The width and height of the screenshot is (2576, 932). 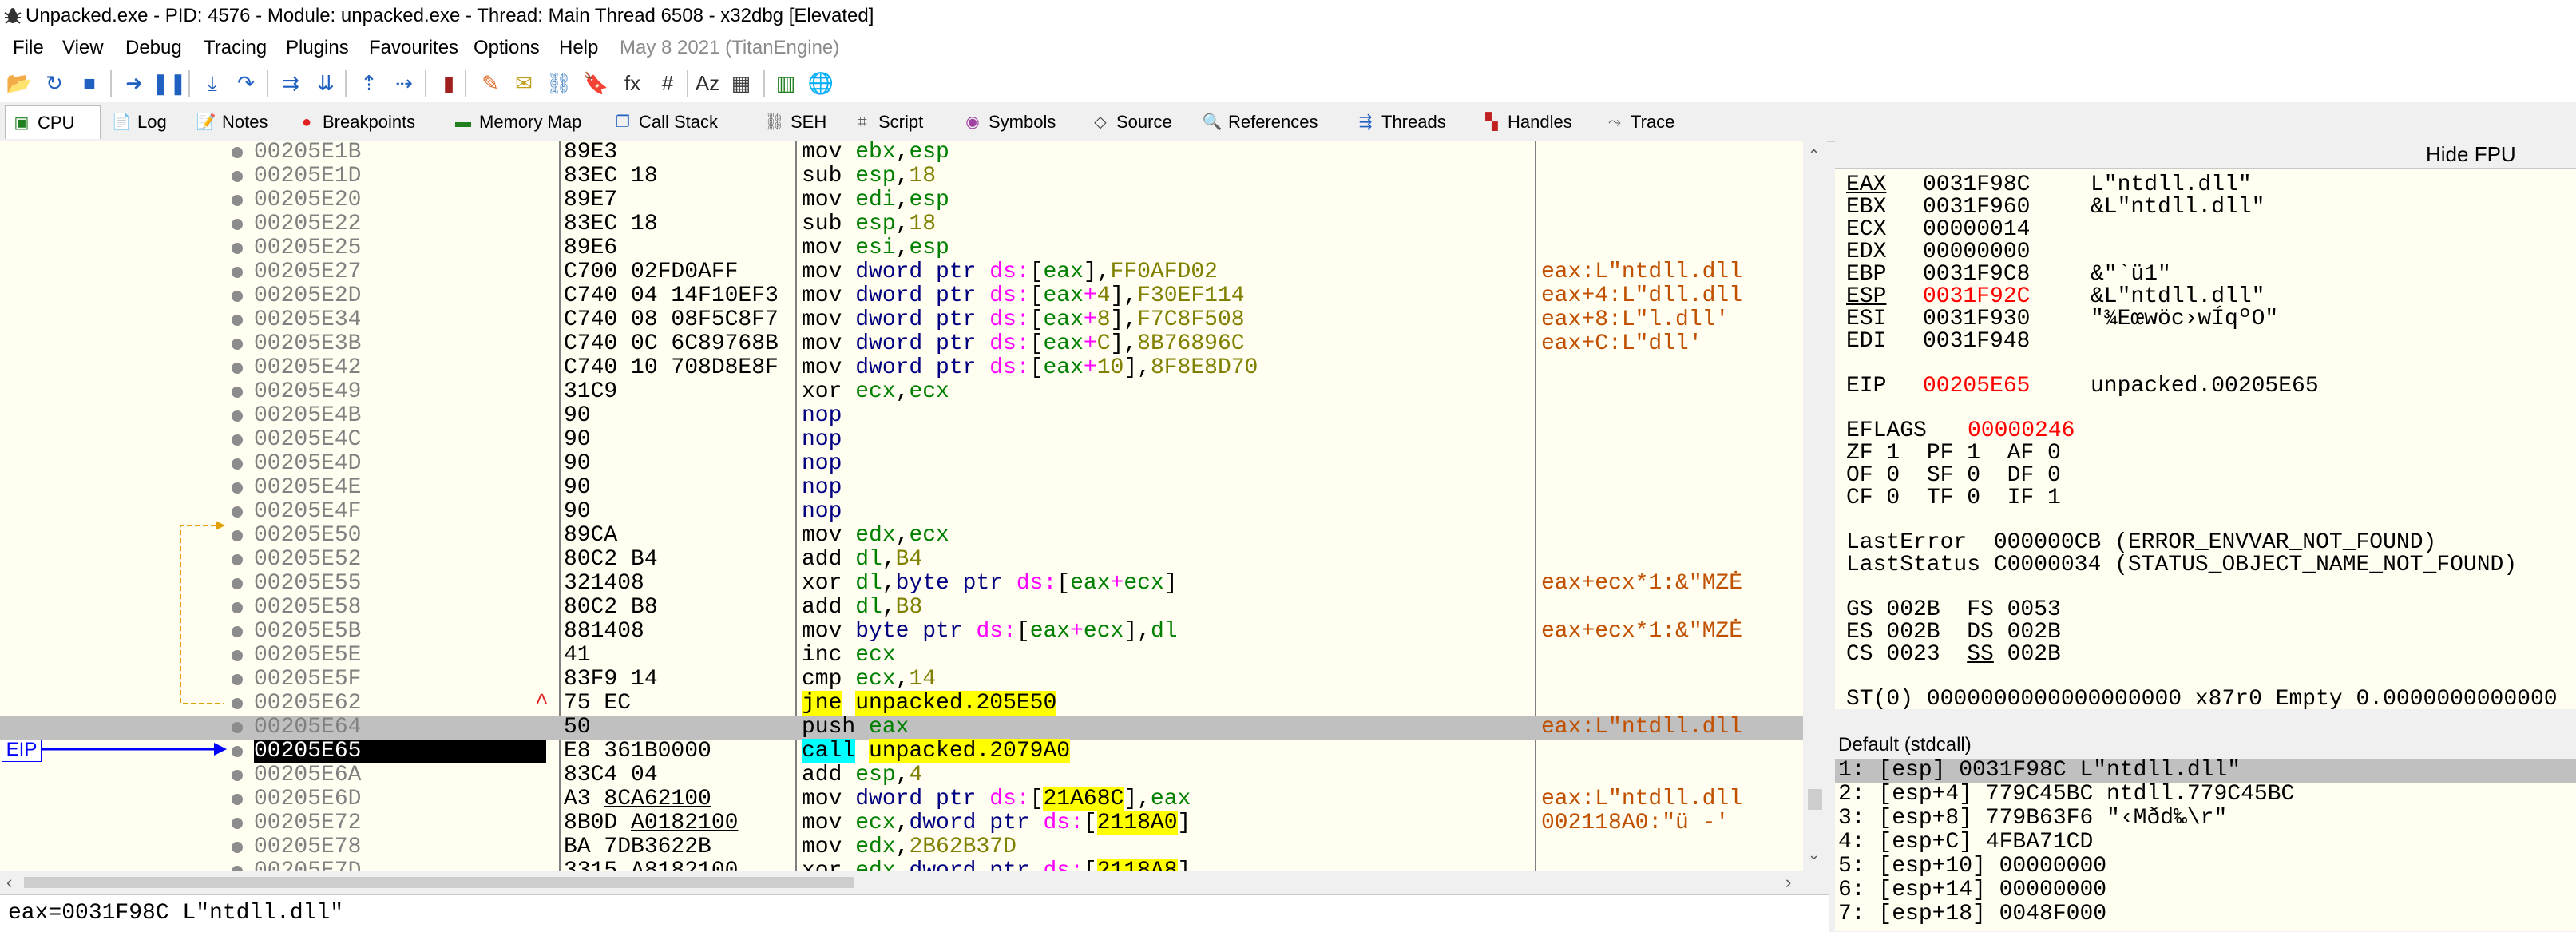 What do you see at coordinates (213, 83) in the screenshot?
I see `step-into-icon: ⤓` at bounding box center [213, 83].